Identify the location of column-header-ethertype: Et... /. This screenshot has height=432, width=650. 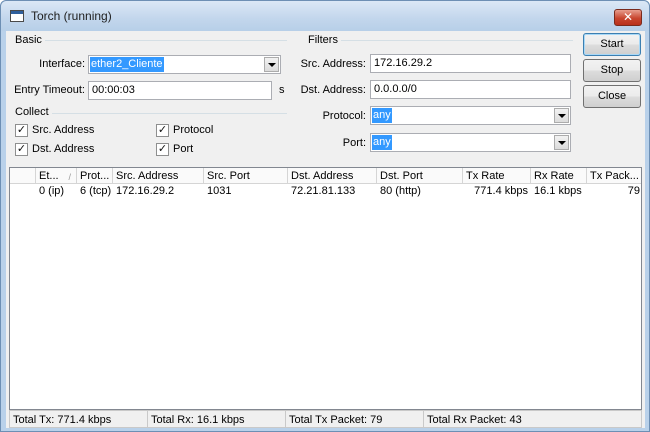
(56, 176).